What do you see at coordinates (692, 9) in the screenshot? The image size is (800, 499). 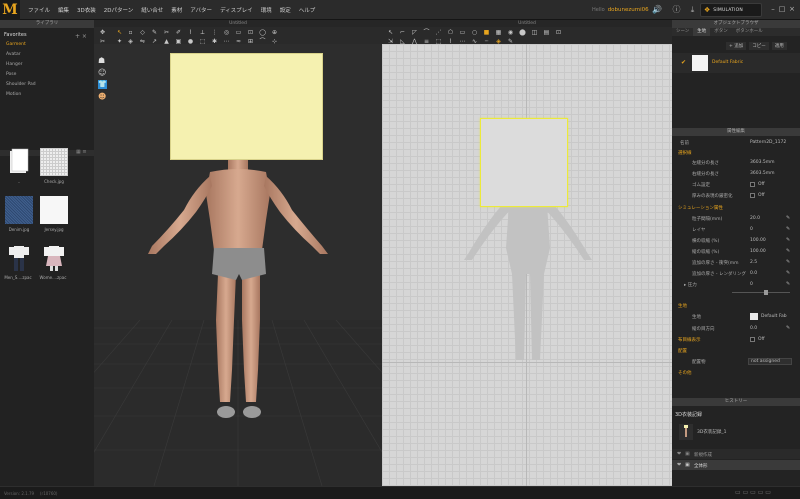 I see `download-icon: ⤓` at bounding box center [692, 9].